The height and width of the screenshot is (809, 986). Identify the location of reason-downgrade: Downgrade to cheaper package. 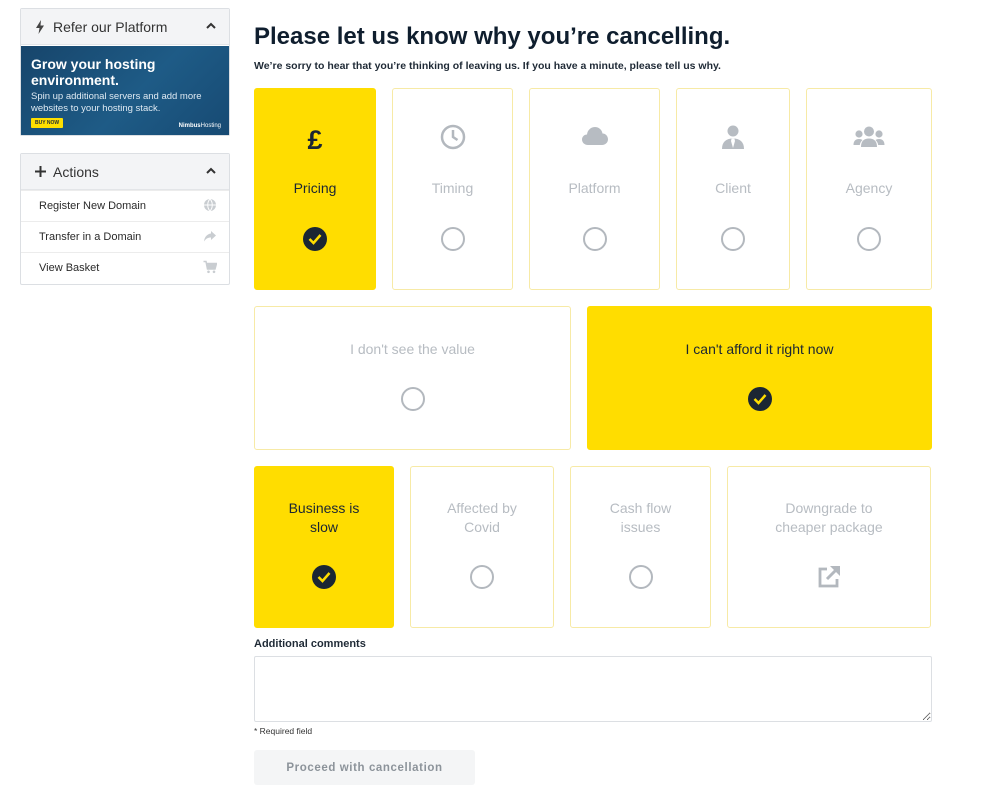
(829, 547).